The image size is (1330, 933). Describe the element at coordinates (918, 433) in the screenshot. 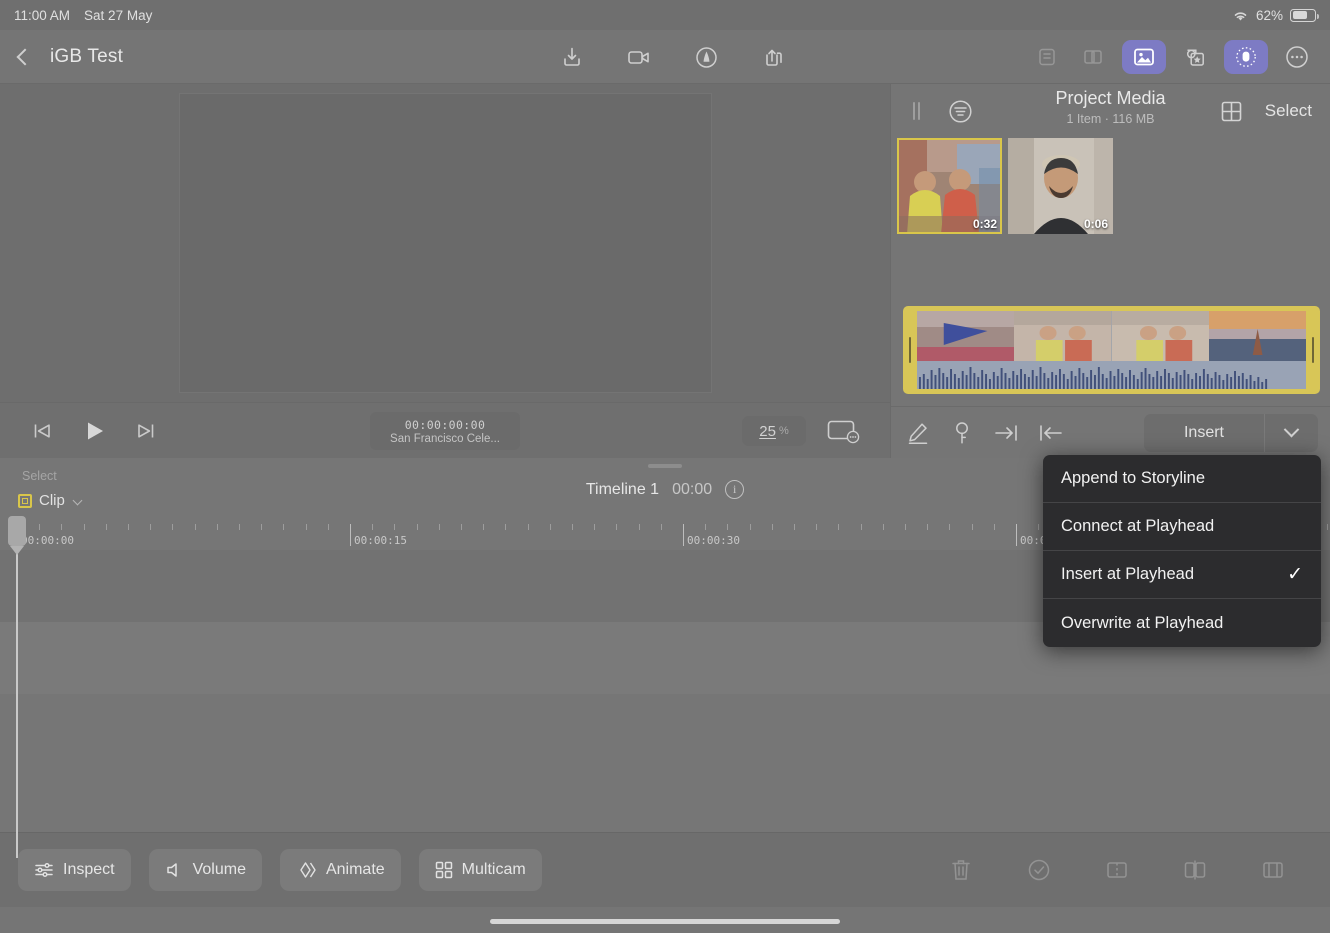

I see `markup-pencil-icon` at that location.